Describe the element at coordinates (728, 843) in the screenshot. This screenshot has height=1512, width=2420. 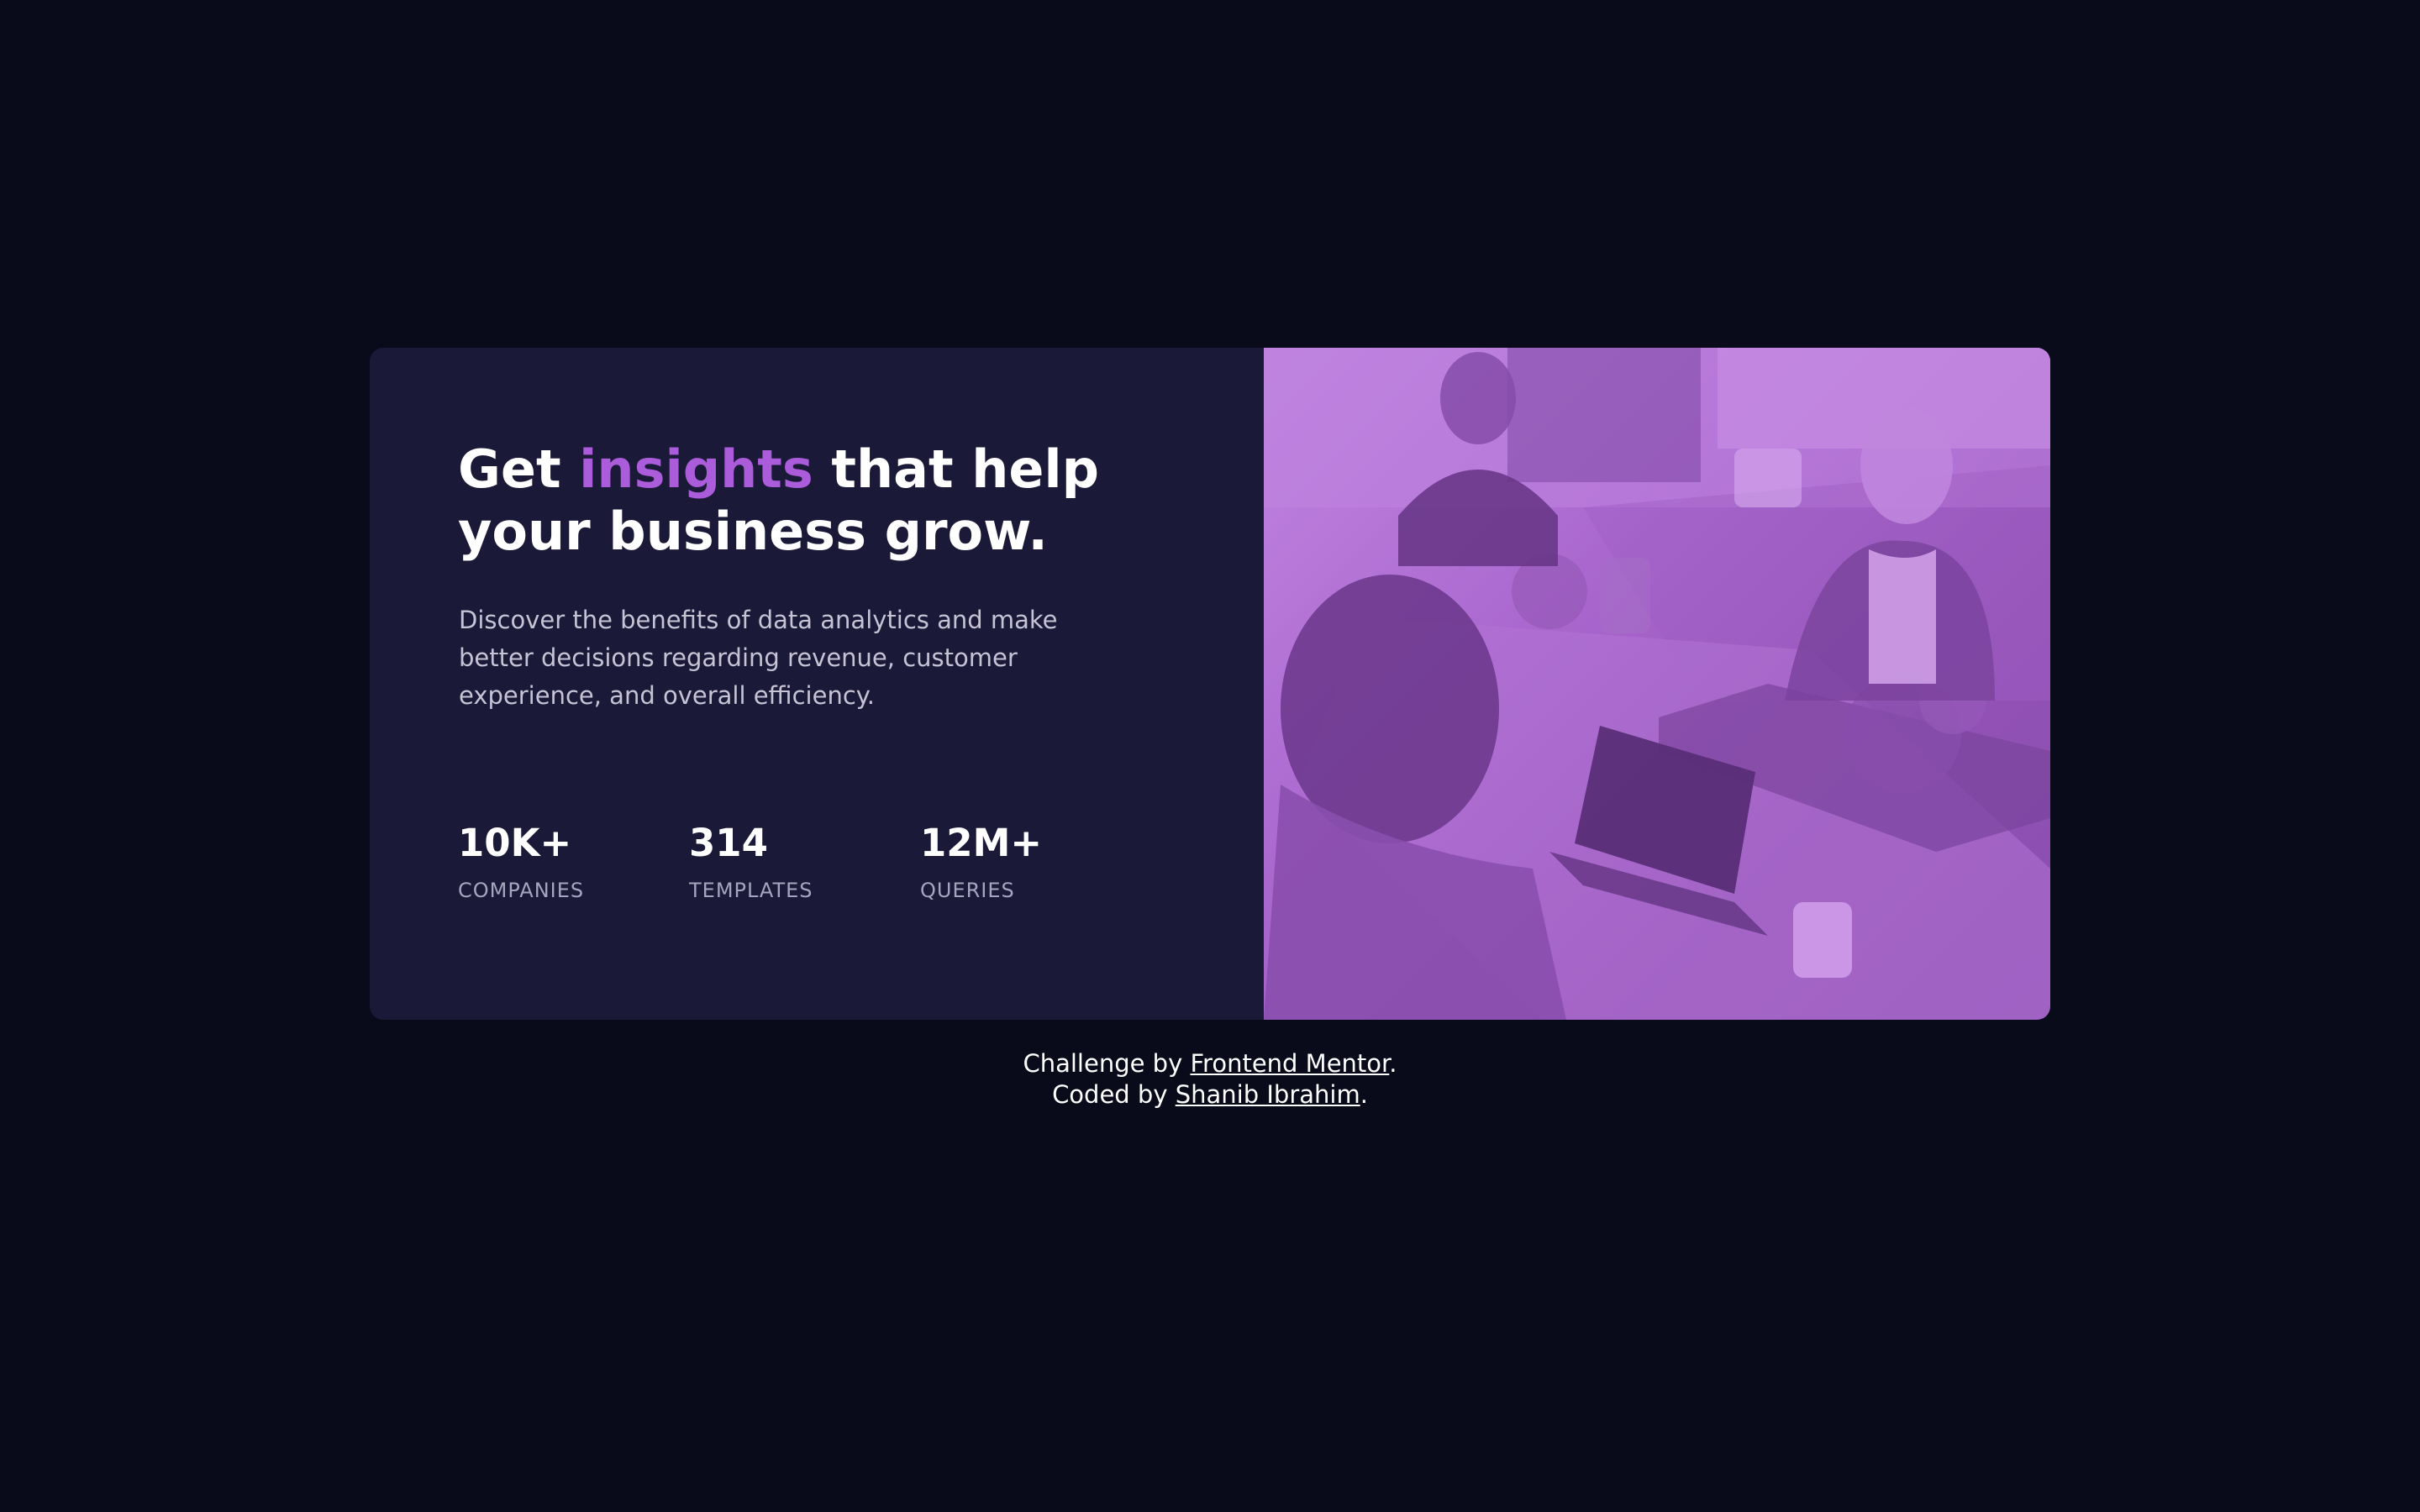
I see `stat-value: 314` at that location.